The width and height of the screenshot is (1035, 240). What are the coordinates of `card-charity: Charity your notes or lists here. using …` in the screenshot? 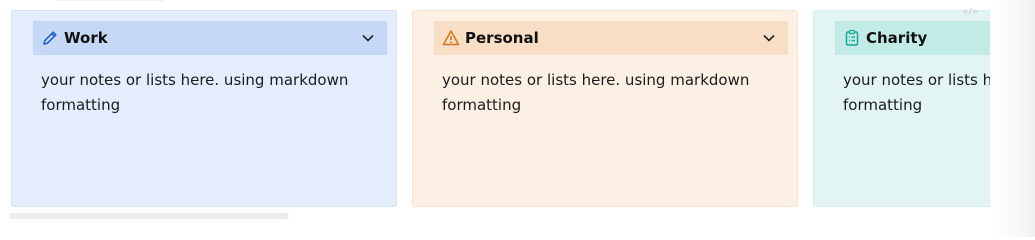 It's located at (901, 108).